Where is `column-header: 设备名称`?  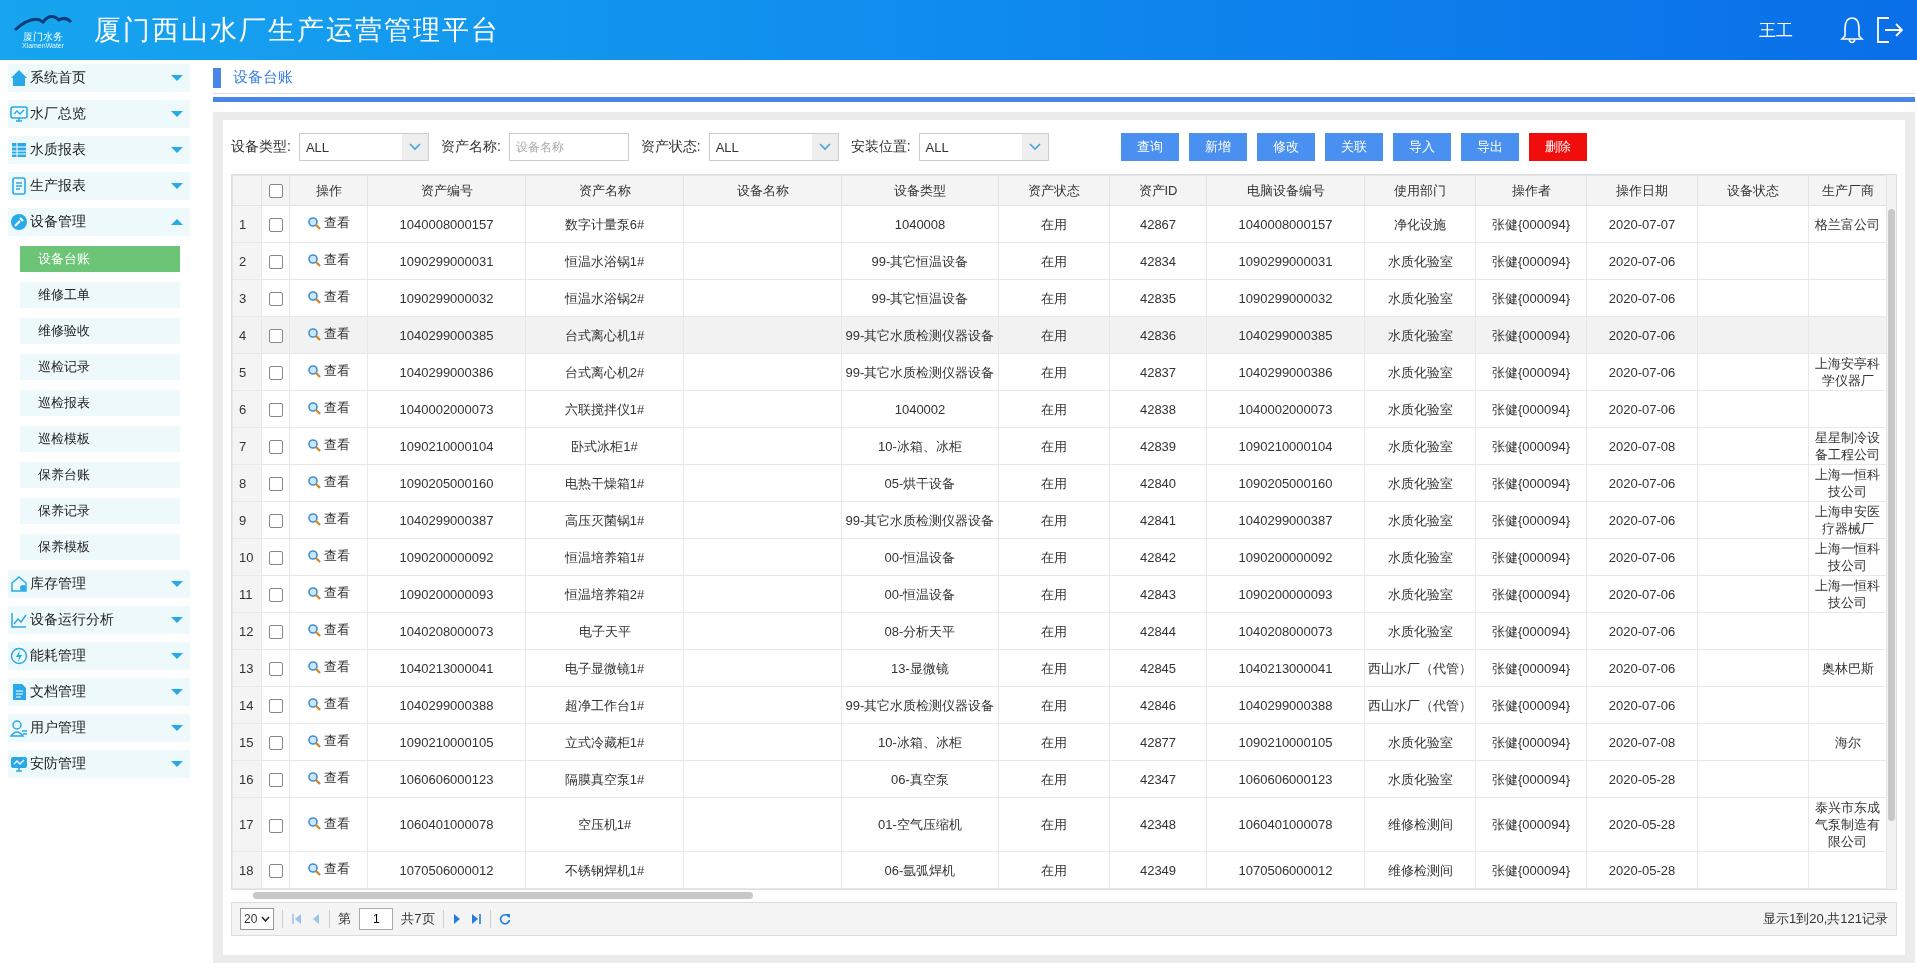
column-header: 设备名称 is located at coordinates (762, 190).